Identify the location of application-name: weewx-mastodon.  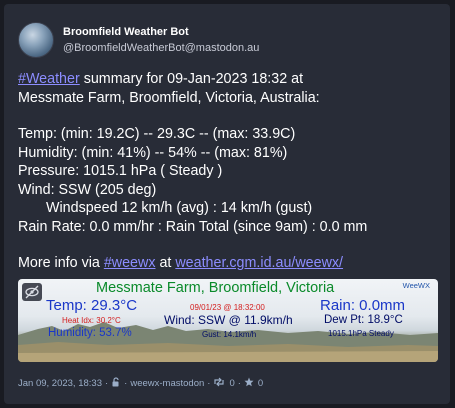
(167, 383).